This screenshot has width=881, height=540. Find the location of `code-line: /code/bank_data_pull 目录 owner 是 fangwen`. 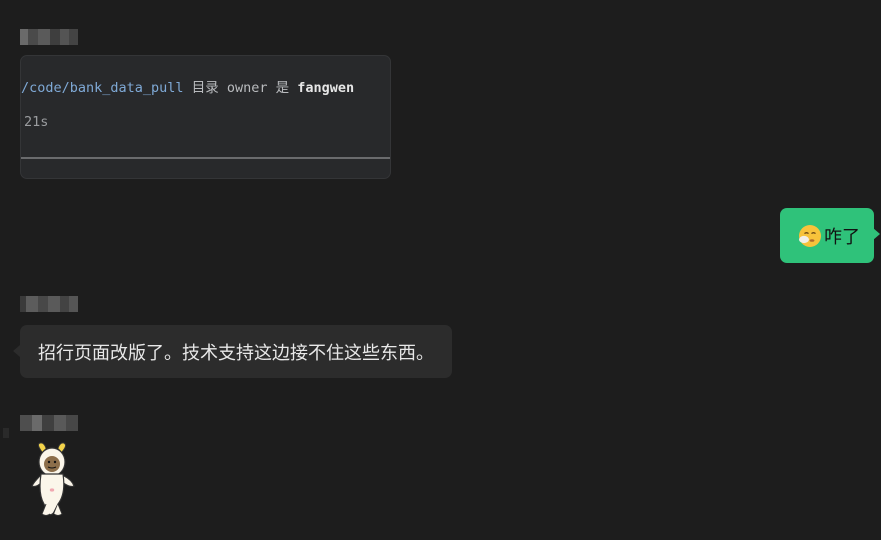

code-line: /code/bank_data_pull 目录 owner 是 fangwen is located at coordinates (187, 86).